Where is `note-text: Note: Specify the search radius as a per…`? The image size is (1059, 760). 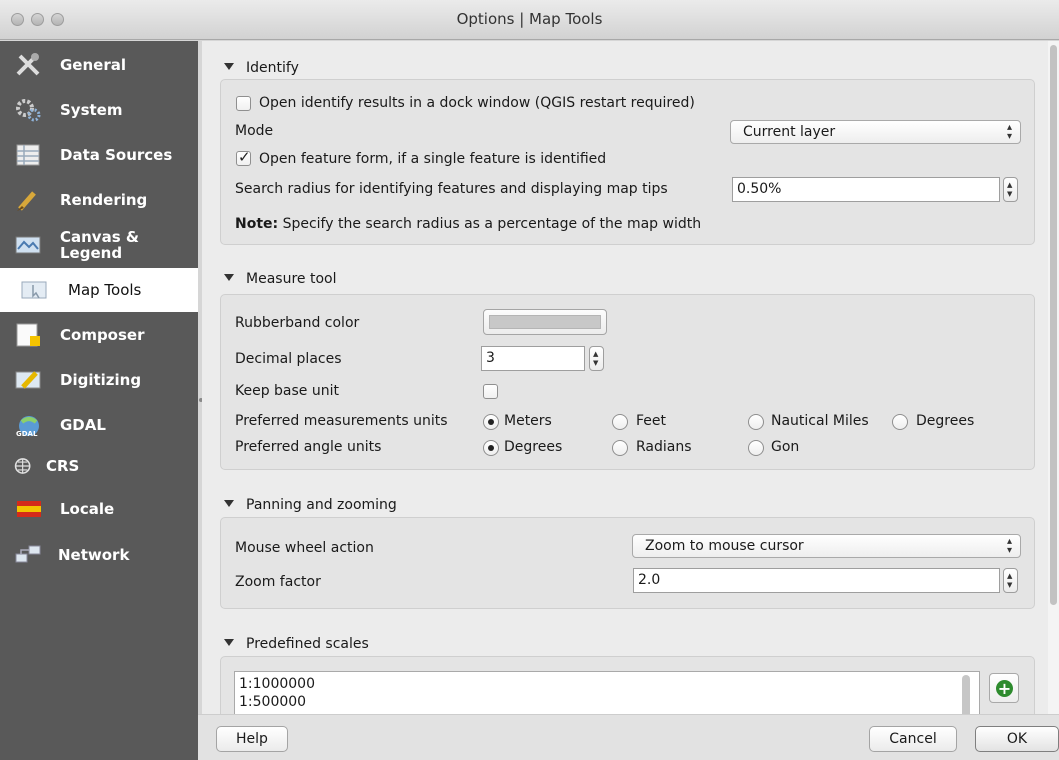
note-text: Note: Specify the search radius as a per… is located at coordinates (468, 224).